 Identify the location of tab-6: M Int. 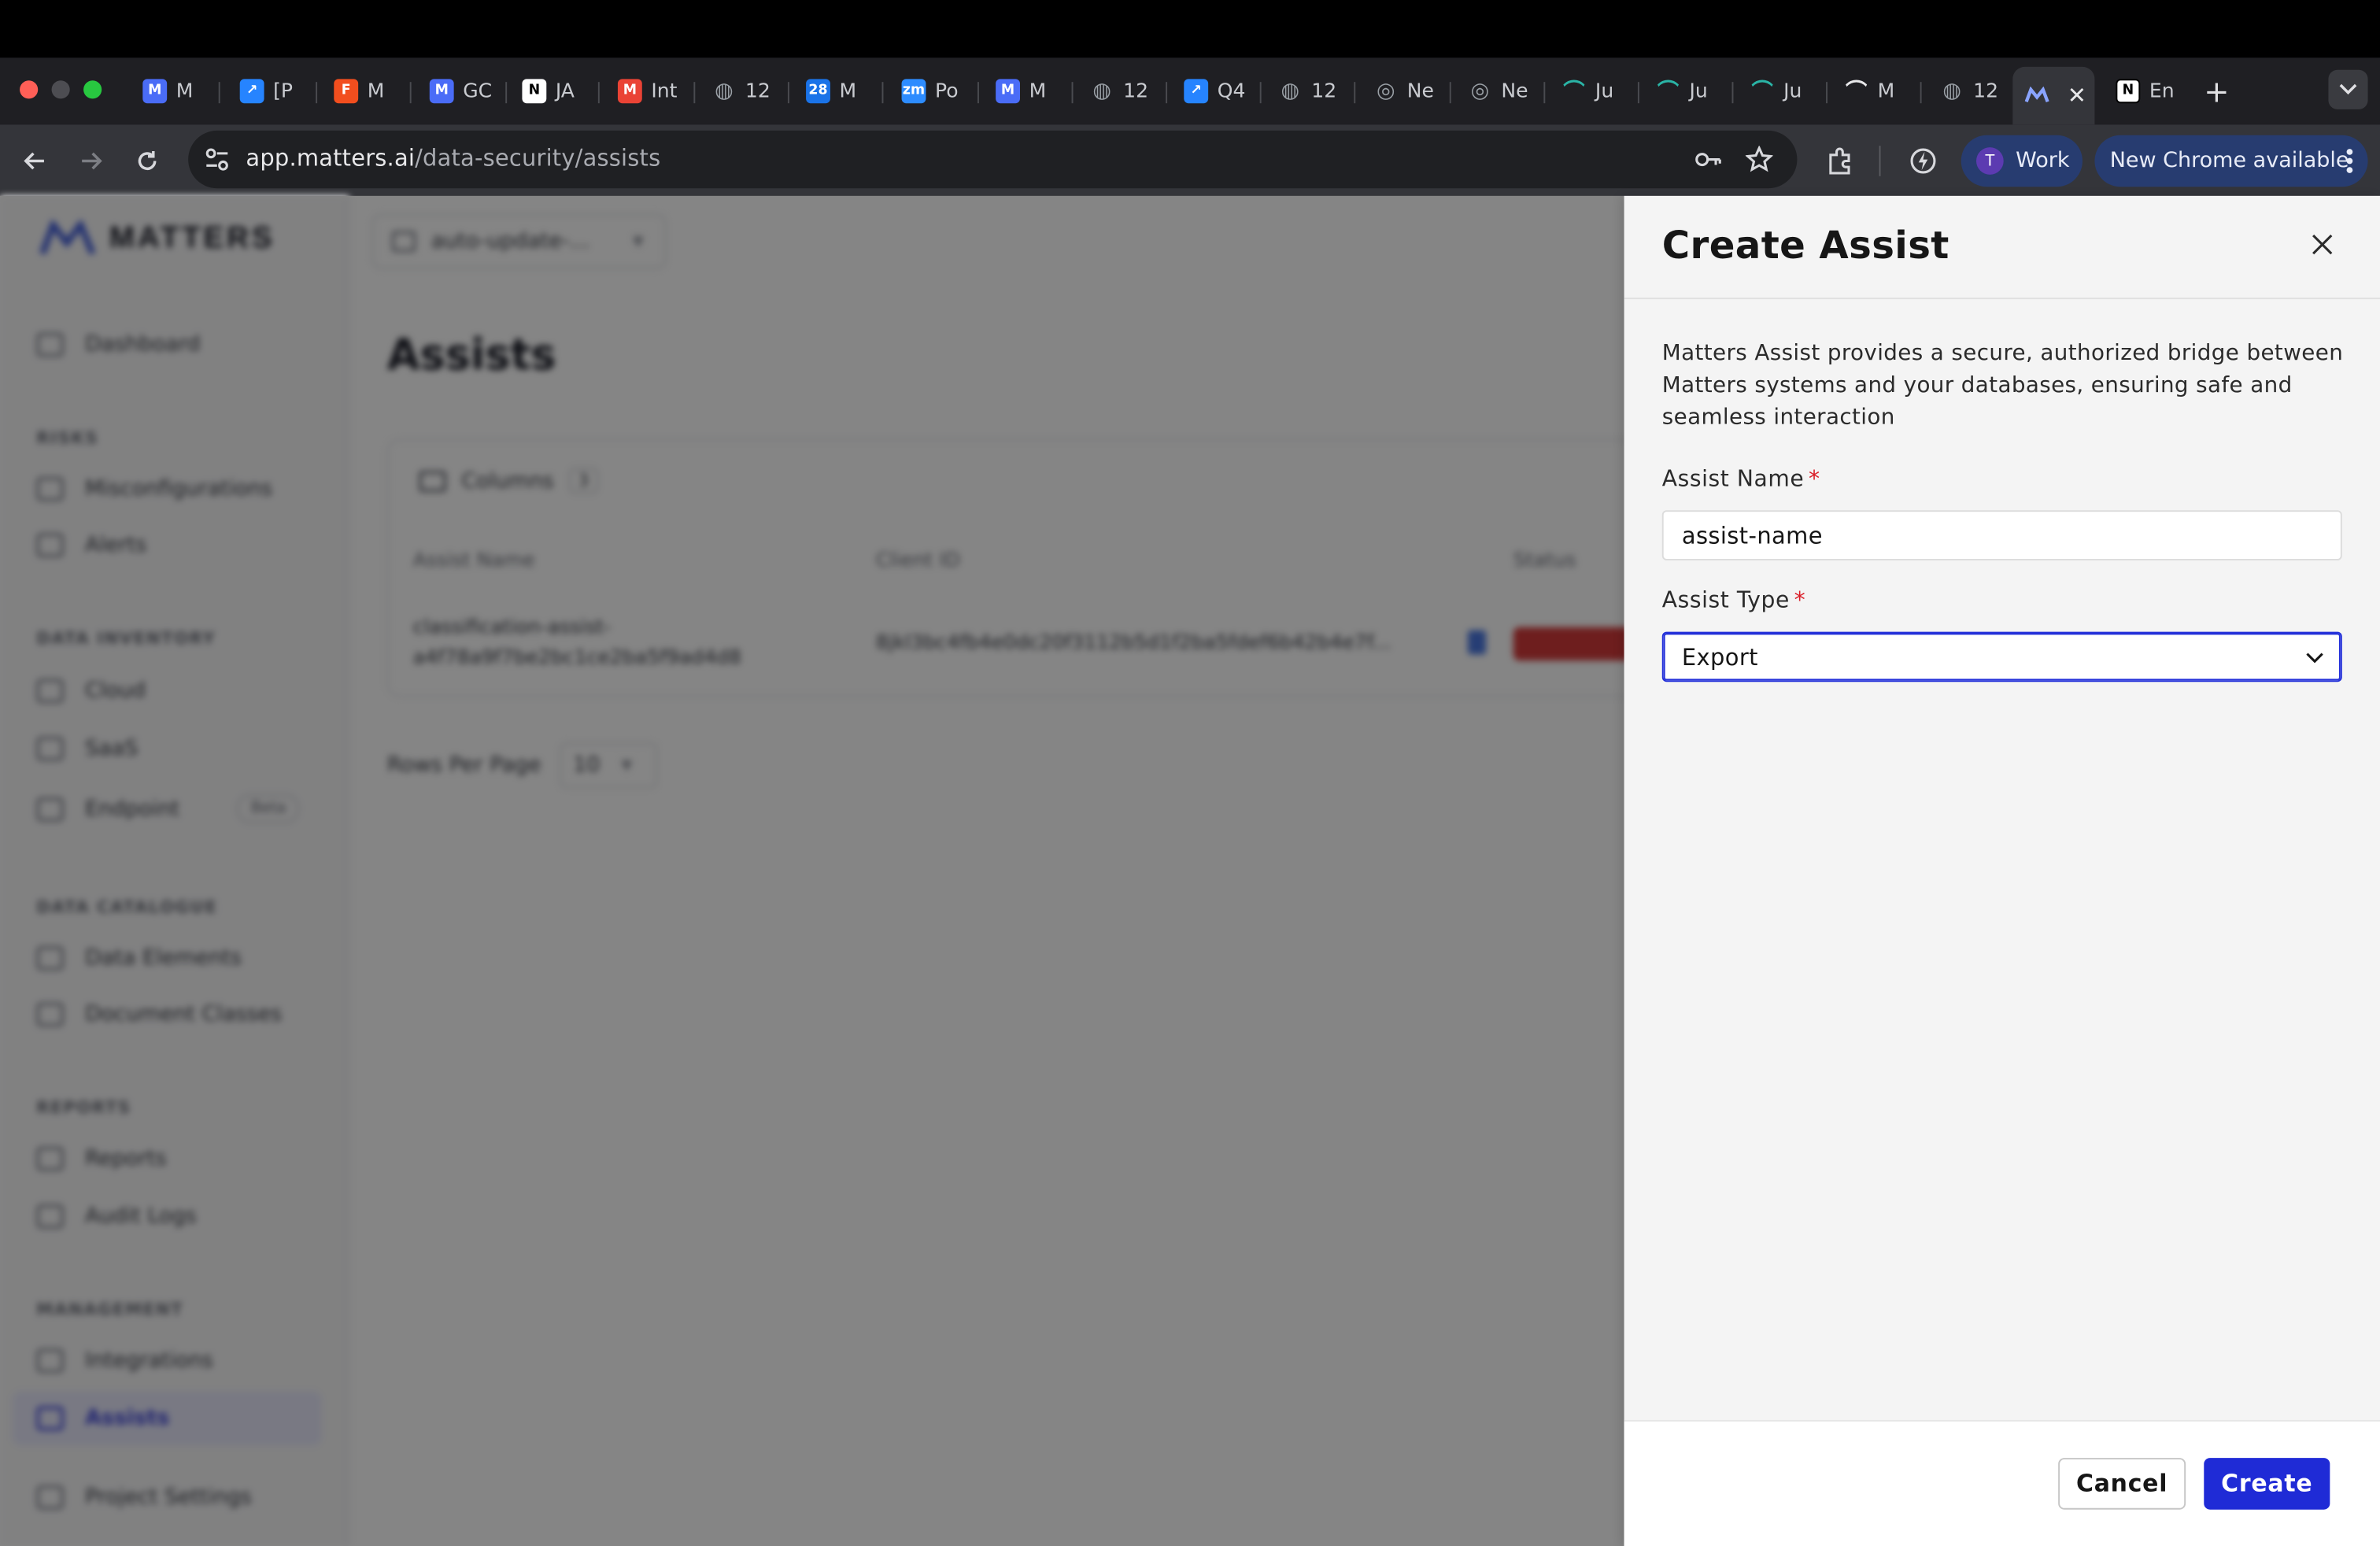
(647, 91).